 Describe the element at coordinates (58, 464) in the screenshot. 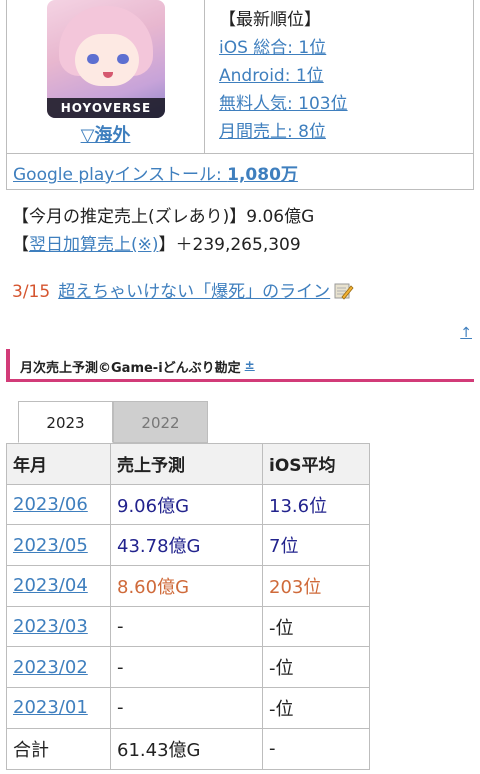

I see `header-month: 年月` at that location.